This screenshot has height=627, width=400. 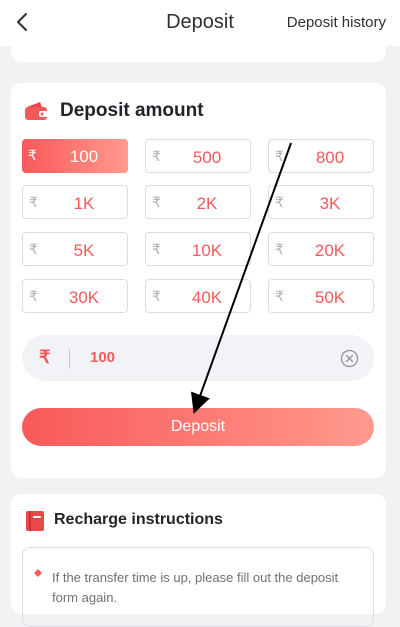 What do you see at coordinates (35, 521) in the screenshot?
I see `book-icon` at bounding box center [35, 521].